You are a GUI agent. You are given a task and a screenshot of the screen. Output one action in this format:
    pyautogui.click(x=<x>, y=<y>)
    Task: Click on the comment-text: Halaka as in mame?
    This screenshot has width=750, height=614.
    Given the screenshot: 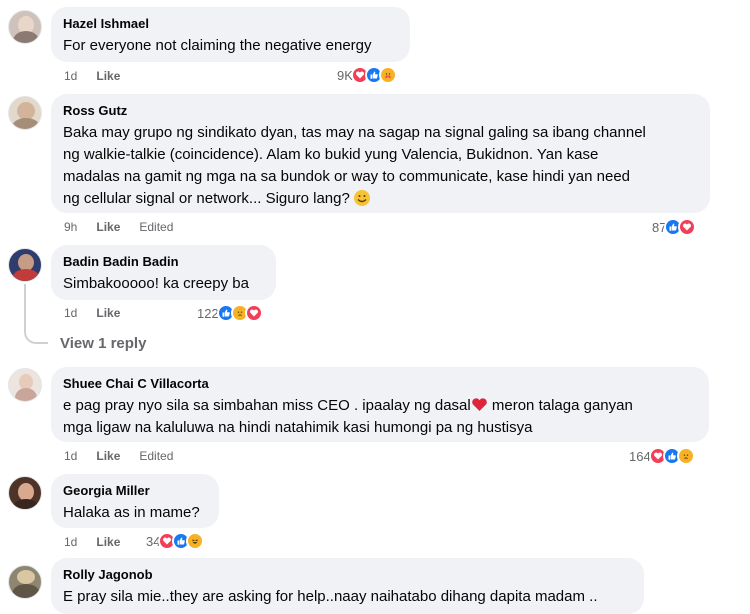 What is the action you would take?
    pyautogui.click(x=131, y=512)
    